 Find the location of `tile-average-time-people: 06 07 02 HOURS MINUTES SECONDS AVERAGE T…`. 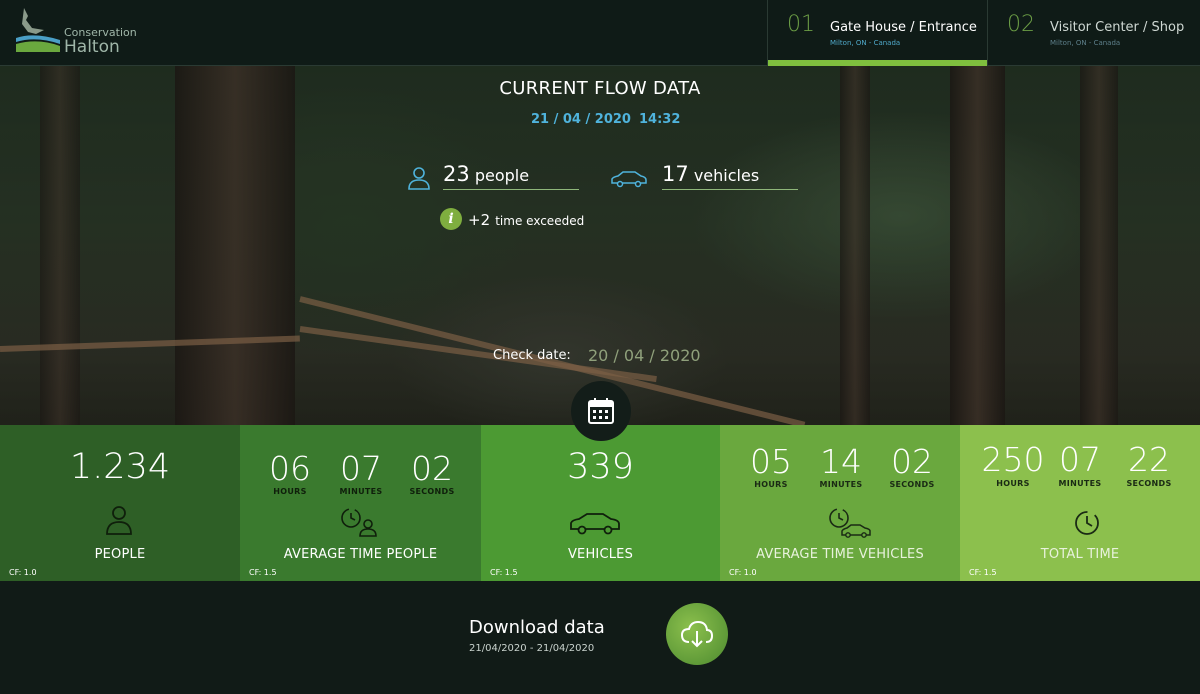

tile-average-time-people: 06 07 02 HOURS MINUTES SECONDS AVERAGE T… is located at coordinates (360, 503).